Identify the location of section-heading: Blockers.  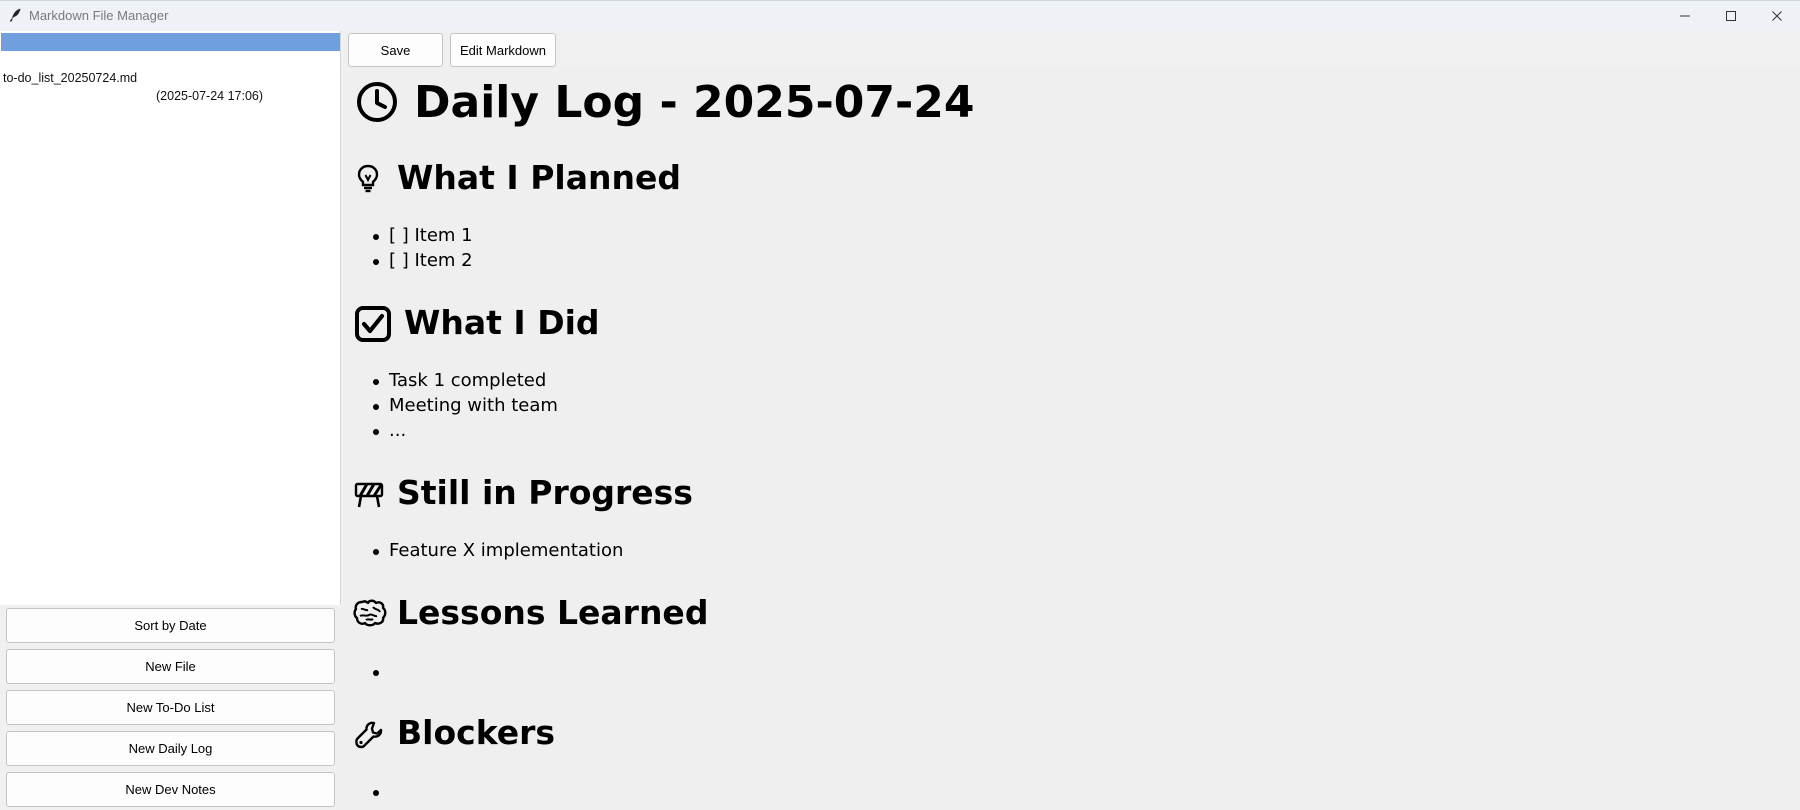
(476, 732).